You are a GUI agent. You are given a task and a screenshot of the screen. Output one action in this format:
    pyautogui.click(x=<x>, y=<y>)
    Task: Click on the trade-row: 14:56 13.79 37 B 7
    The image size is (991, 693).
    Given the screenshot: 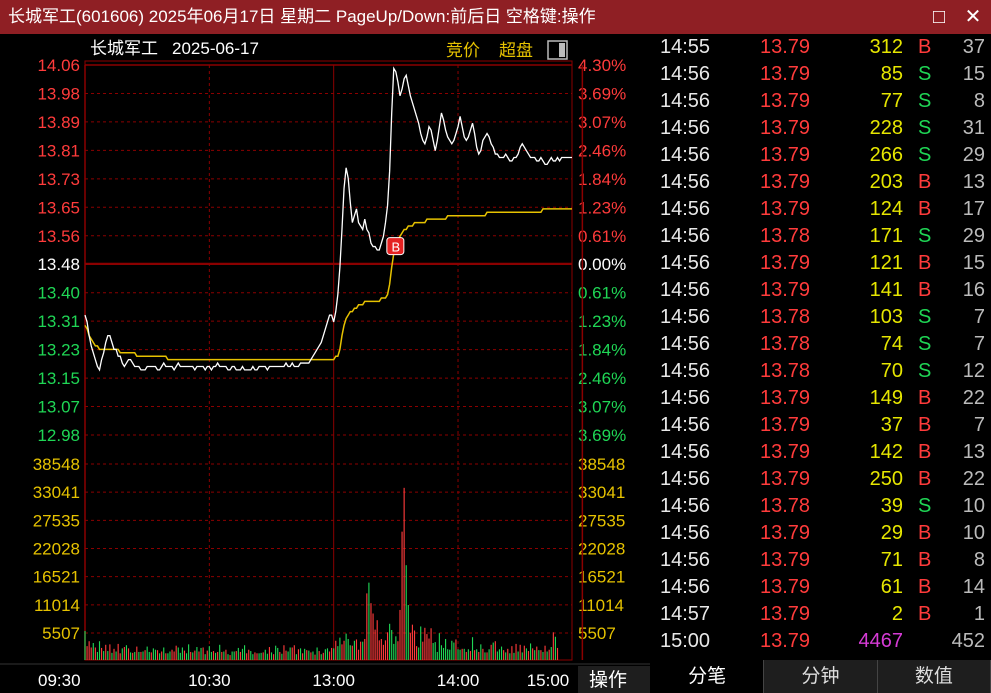 What is the action you would take?
    pyautogui.click(x=822, y=425)
    